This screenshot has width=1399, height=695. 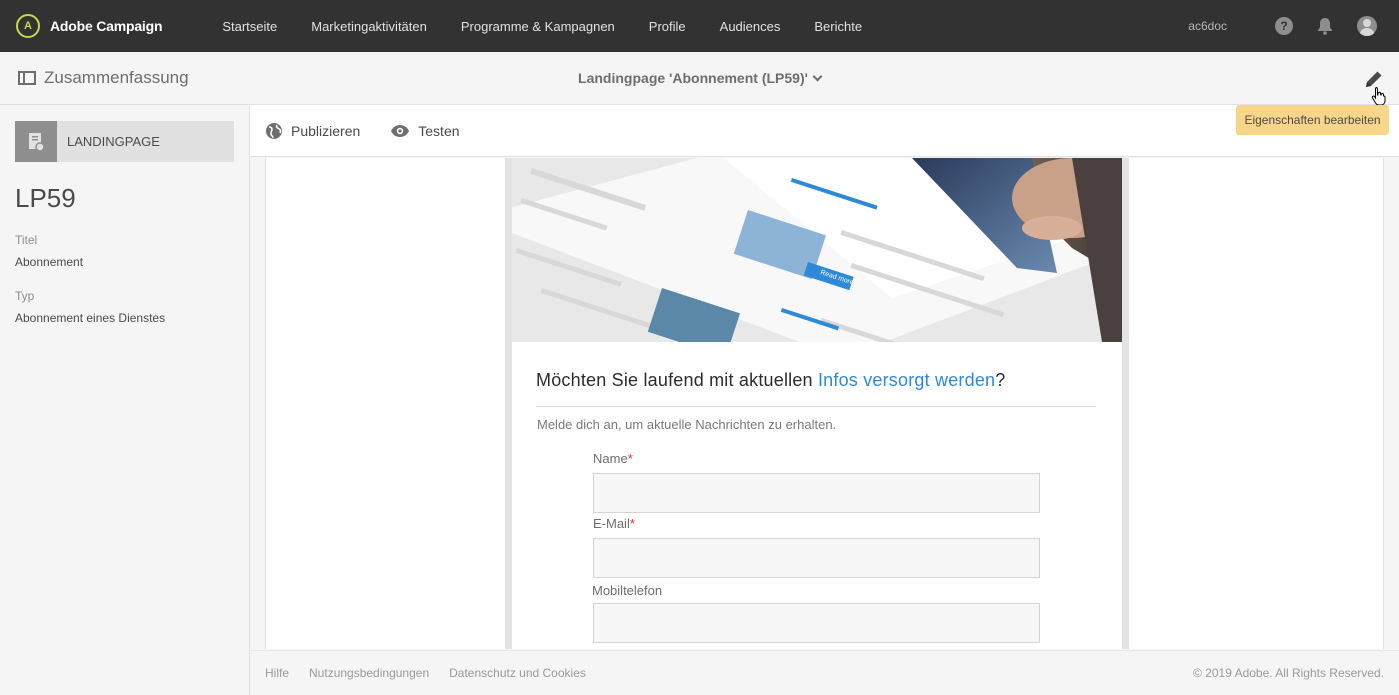 What do you see at coordinates (26, 240) in the screenshot?
I see `title-field-label: Titel` at bounding box center [26, 240].